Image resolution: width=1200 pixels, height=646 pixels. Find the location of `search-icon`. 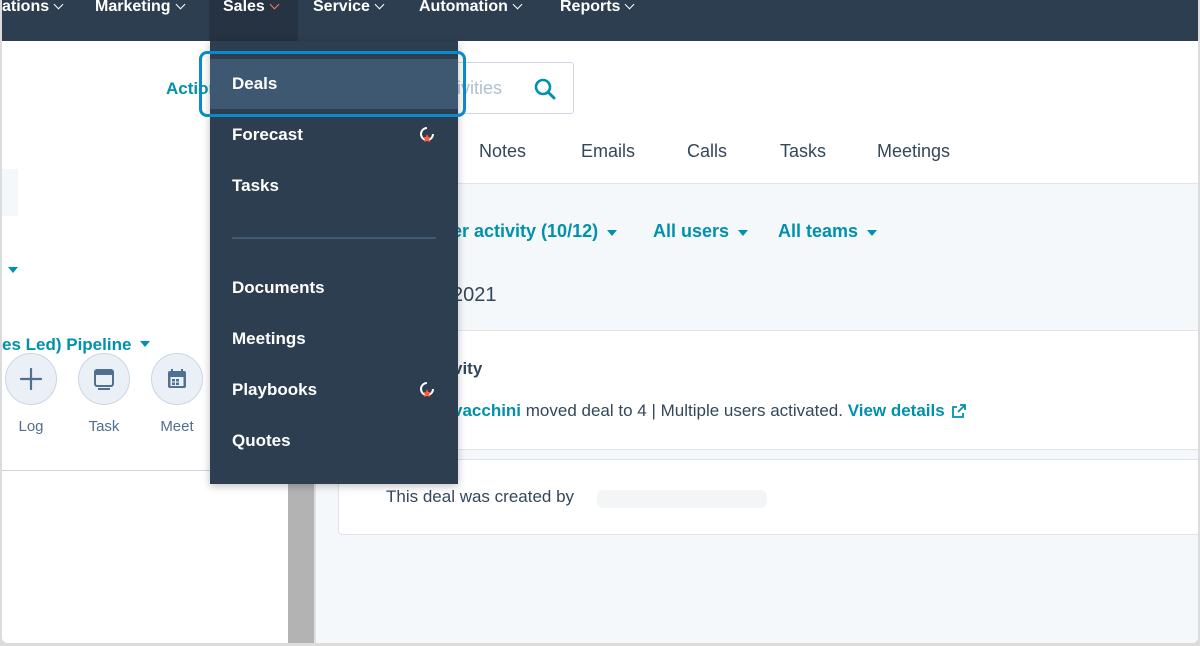

search-icon is located at coordinates (545, 89).